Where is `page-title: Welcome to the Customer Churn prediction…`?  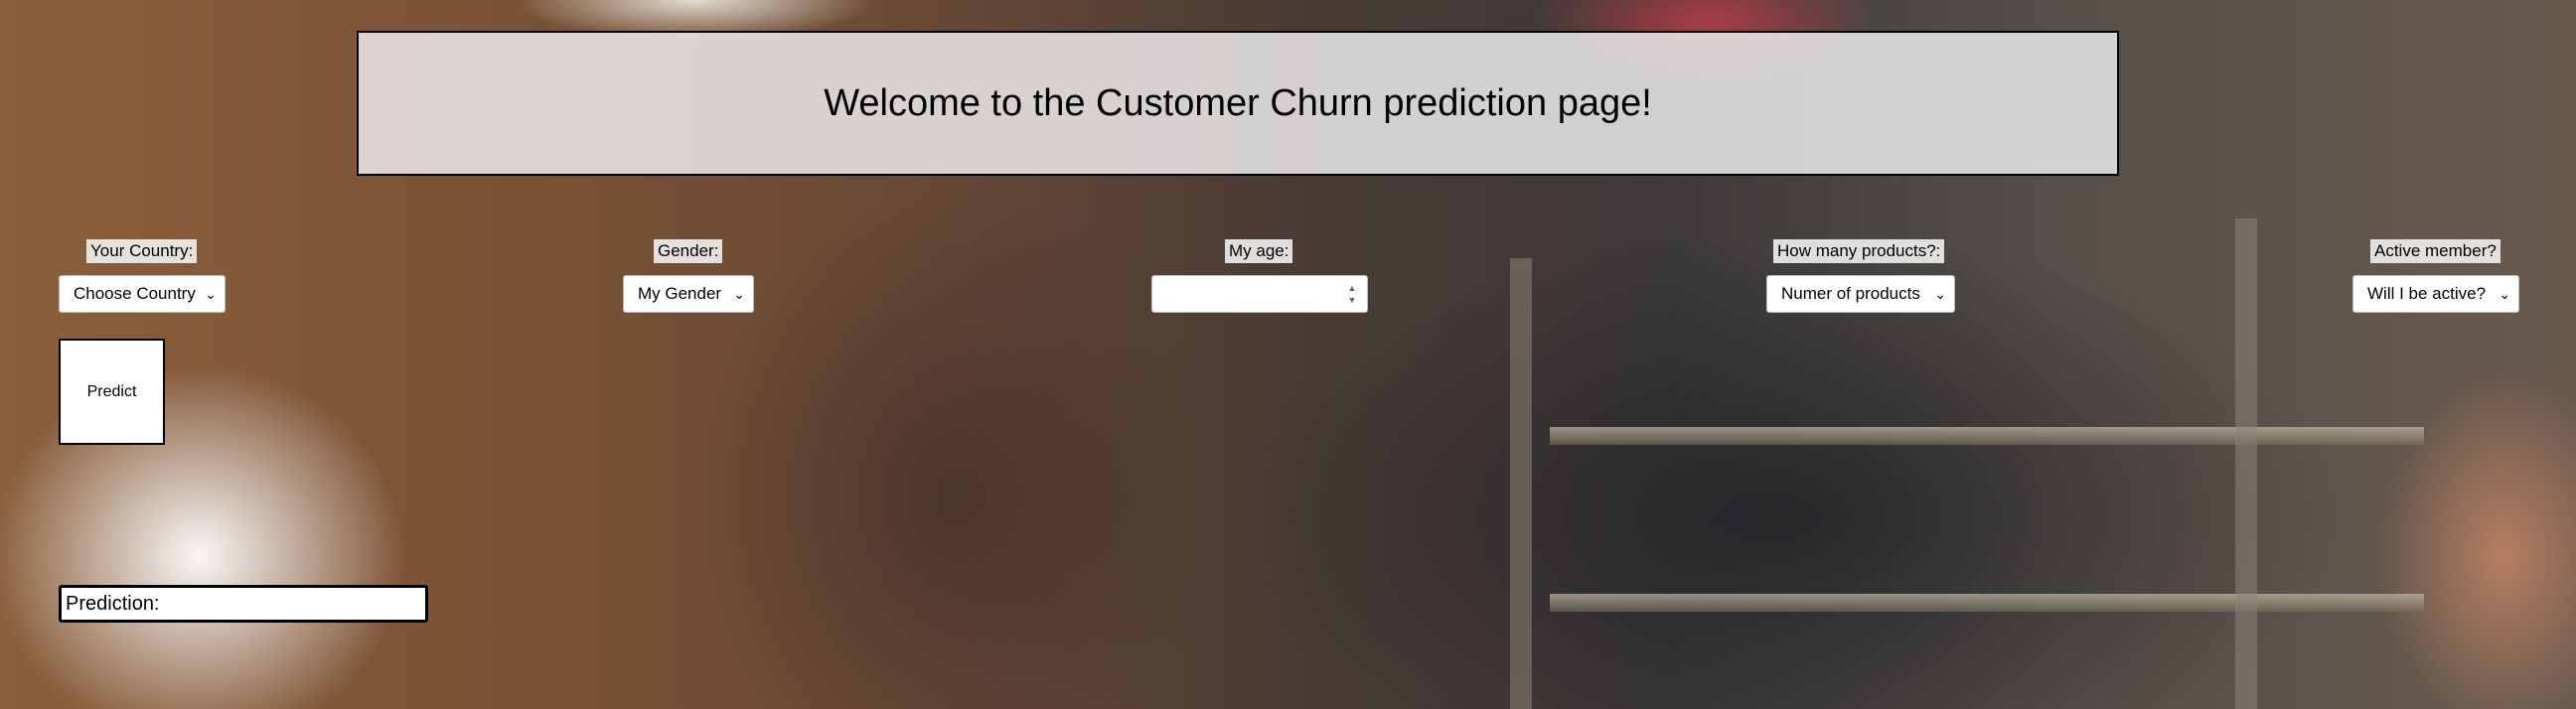
page-title: Welcome to the Customer Churn prediction… is located at coordinates (1238, 102).